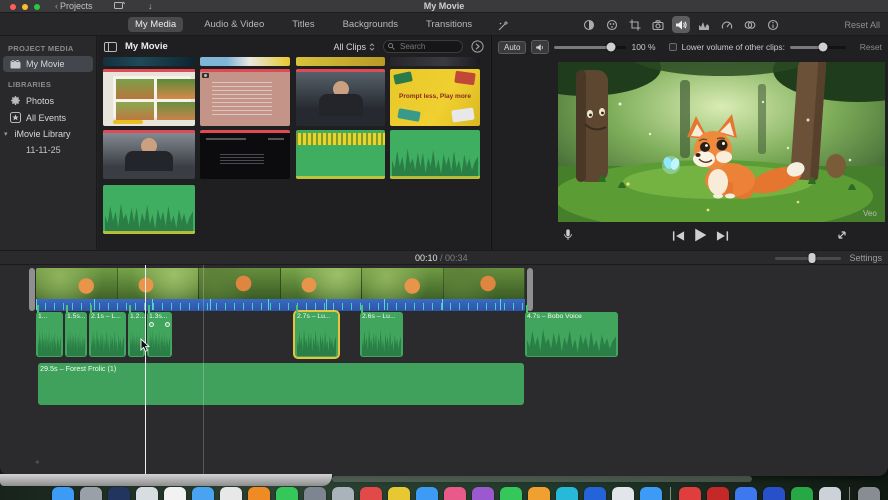  Describe the element at coordinates (773, 24) in the screenshot. I see `info-icon` at that location.